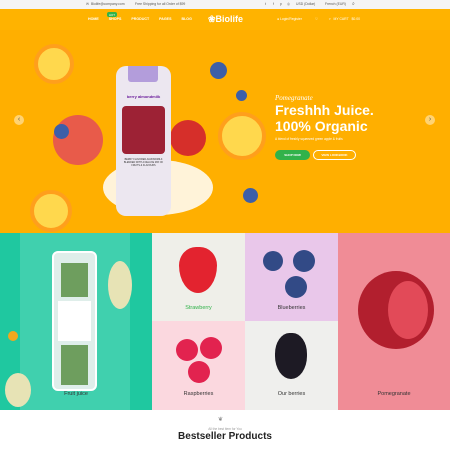 This screenshot has height=450, width=450. I want to click on hero-title-line2: 100% Organic, so click(321, 126).